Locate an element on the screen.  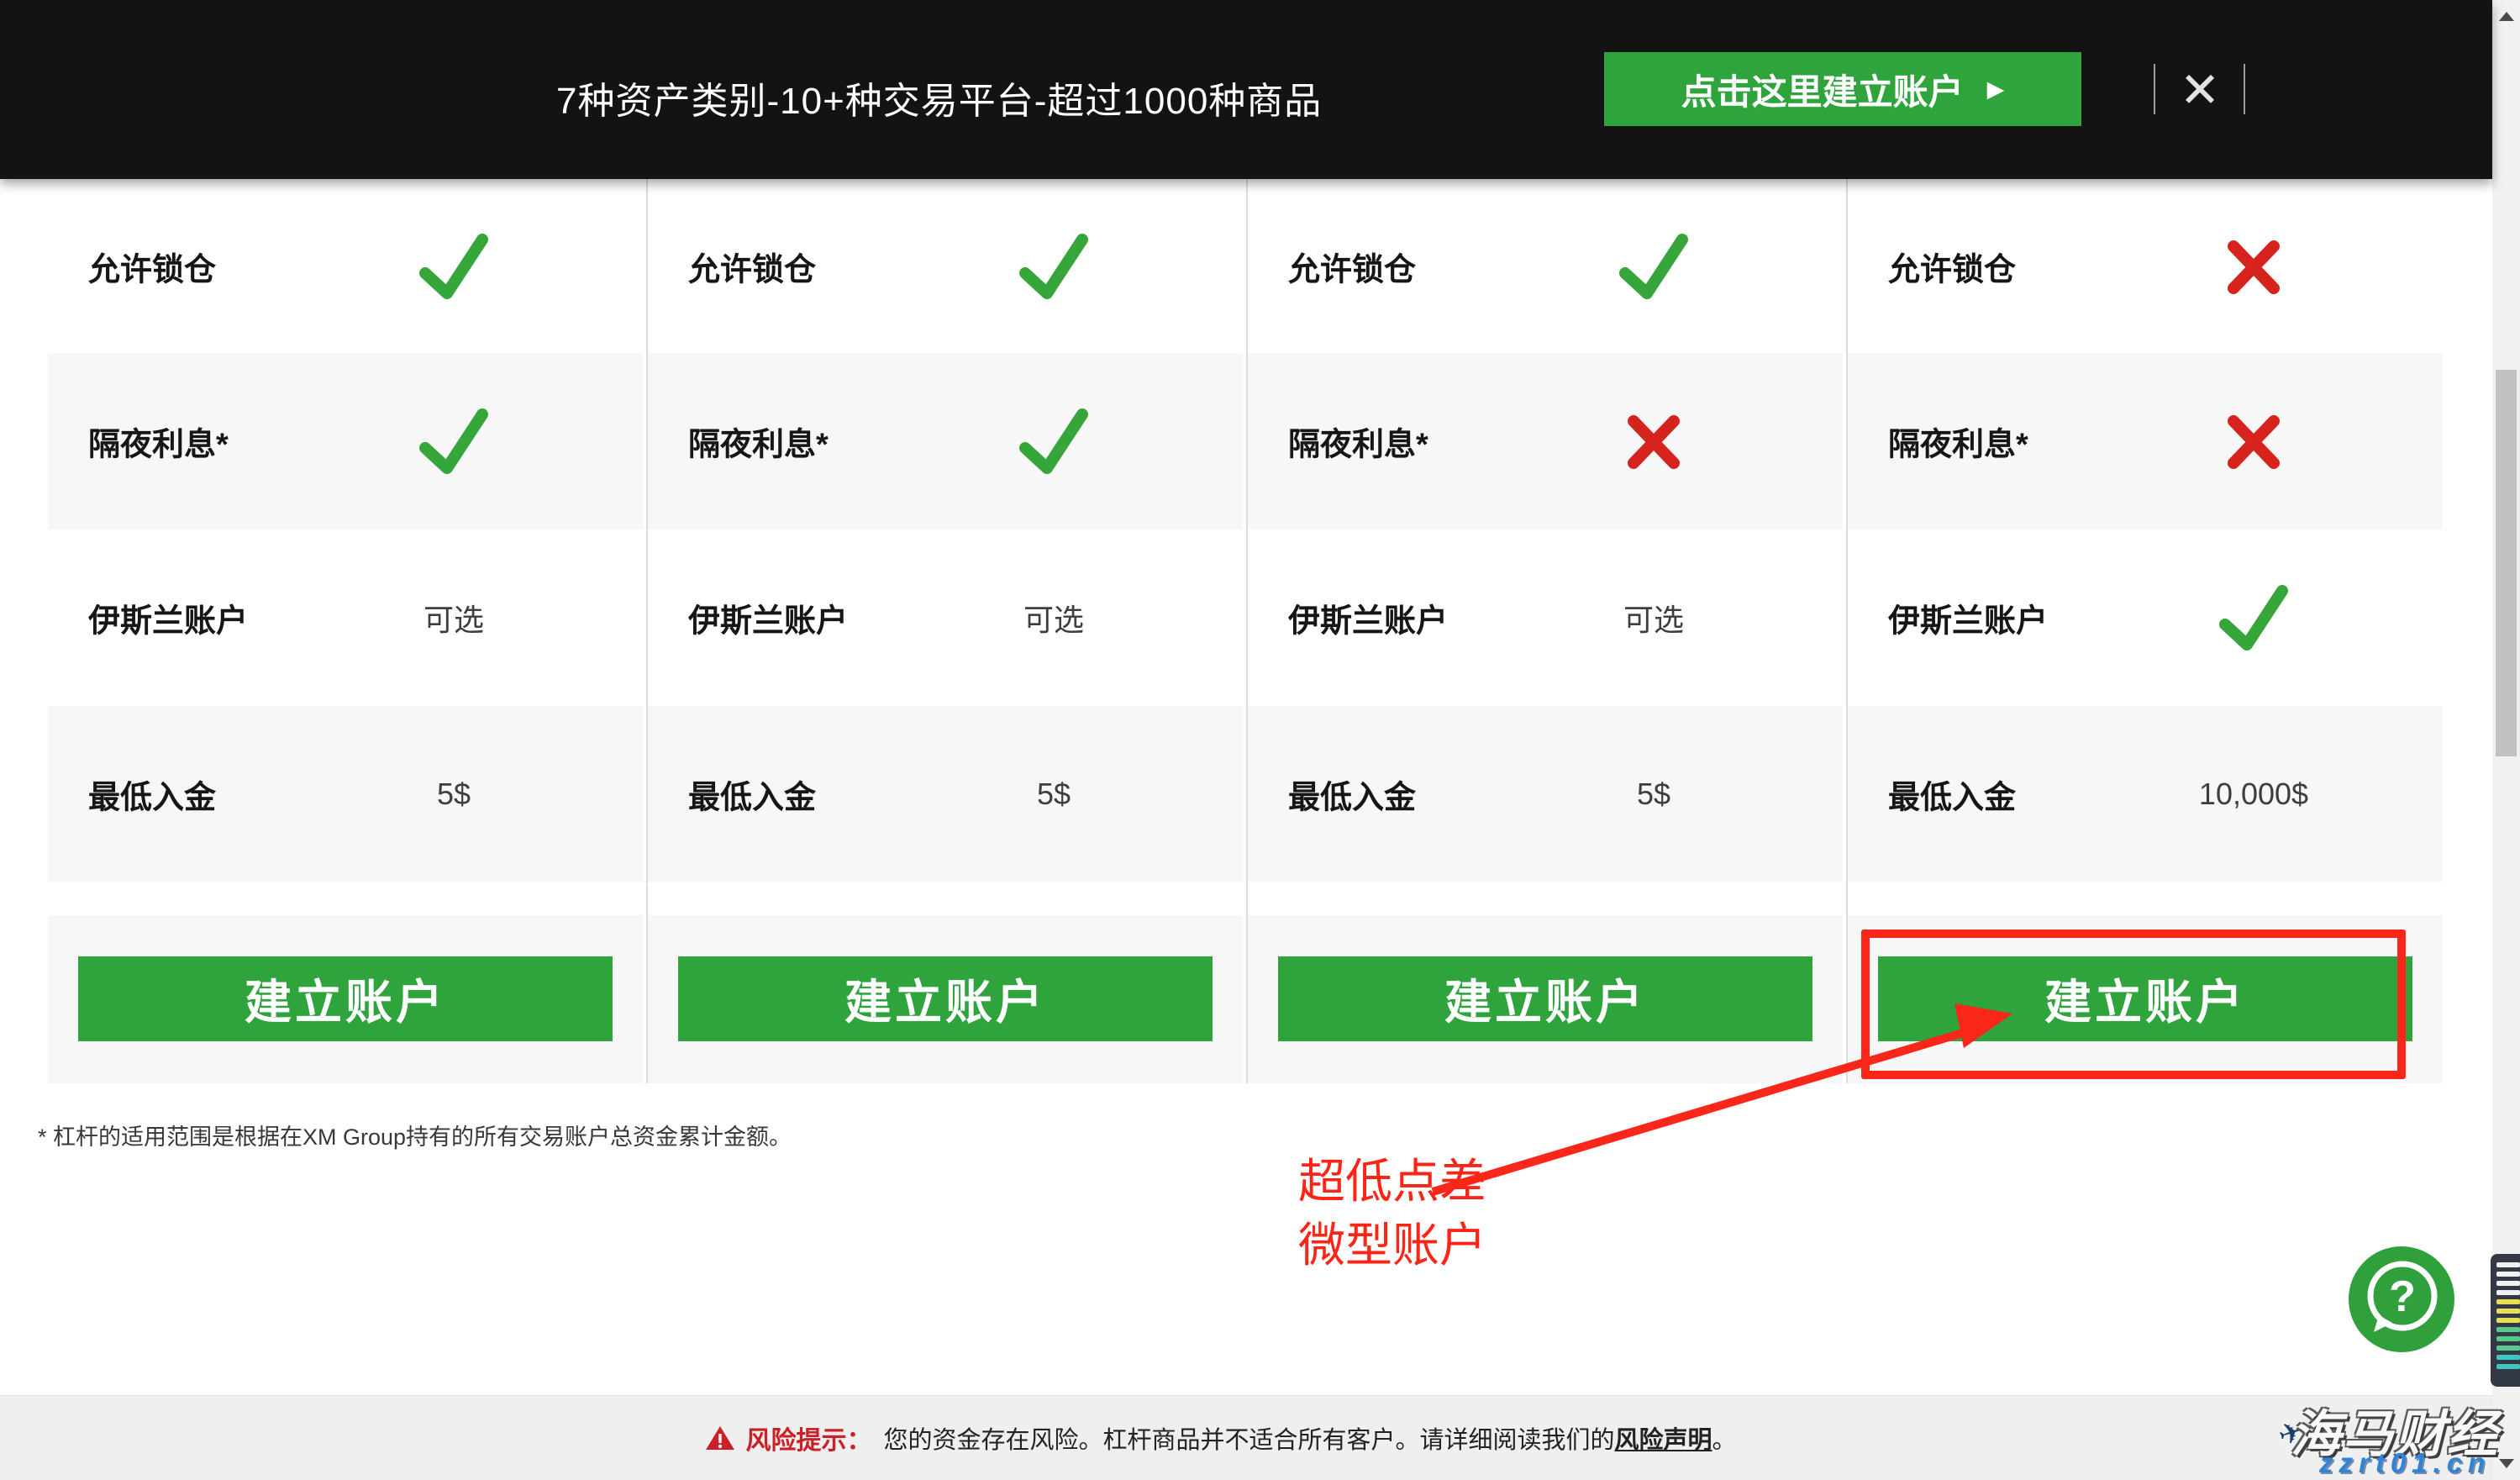
create-account-cta-button: 点击这里建立账户 ▶ is located at coordinates (1842, 89).